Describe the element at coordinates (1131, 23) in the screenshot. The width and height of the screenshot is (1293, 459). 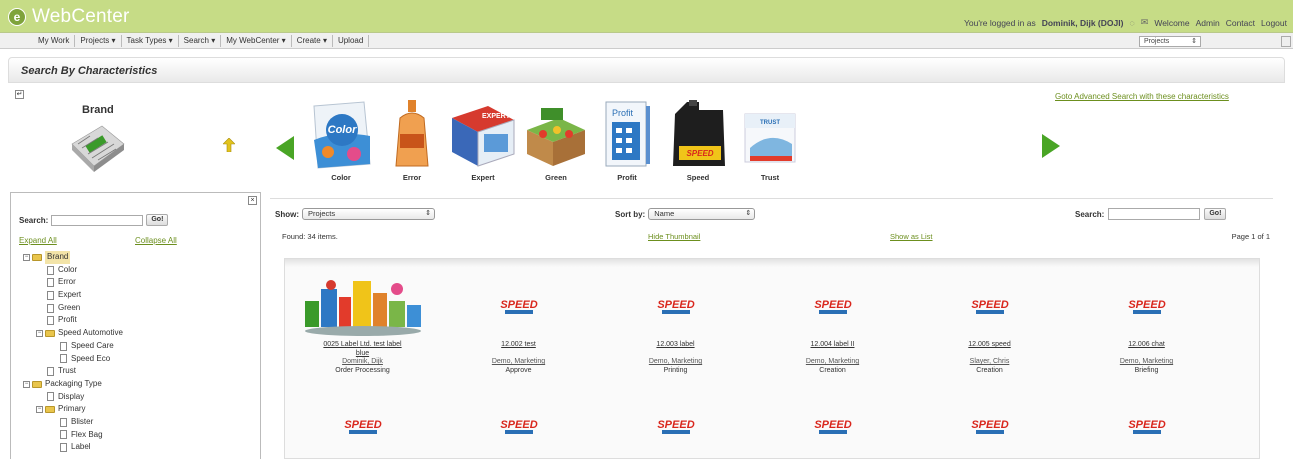
I see `refresh-icon: ◌` at that location.